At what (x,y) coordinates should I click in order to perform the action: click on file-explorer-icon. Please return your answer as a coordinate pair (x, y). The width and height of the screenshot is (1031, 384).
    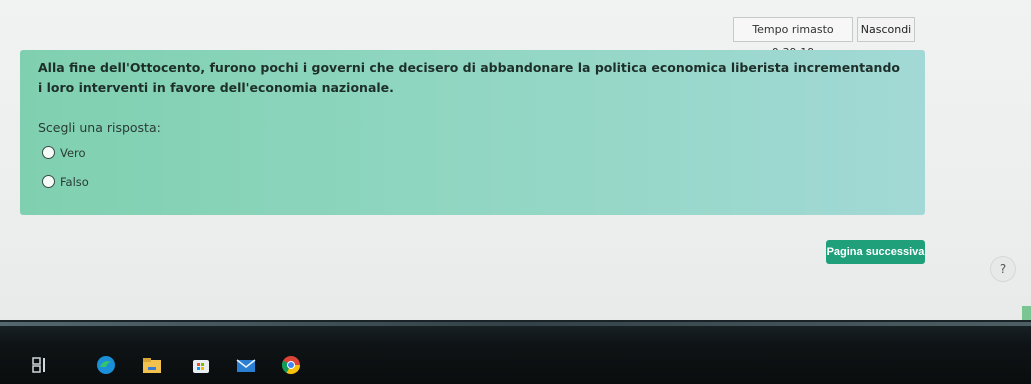
    Looking at the image, I should click on (152, 365).